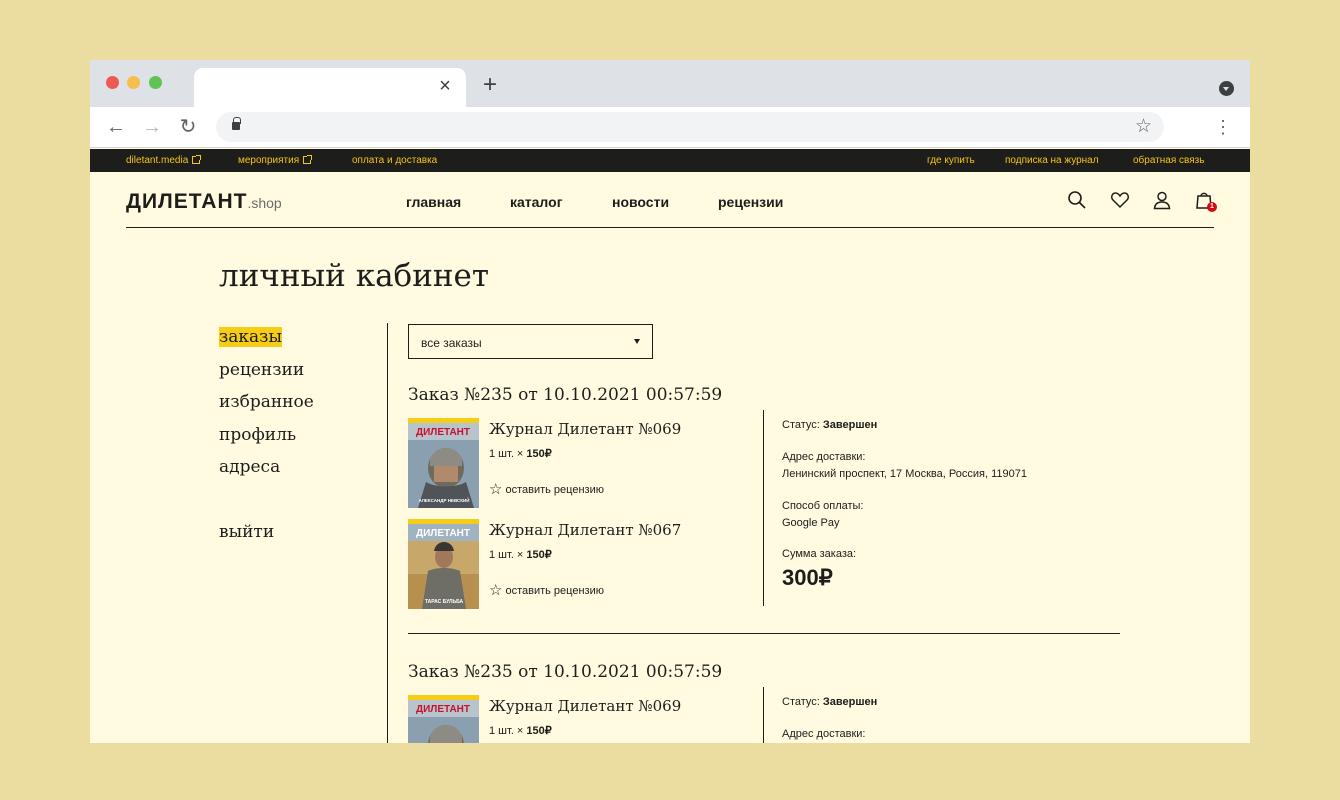  What do you see at coordinates (819, 554) in the screenshot?
I see `order-total-label: Сумма заказа:` at bounding box center [819, 554].